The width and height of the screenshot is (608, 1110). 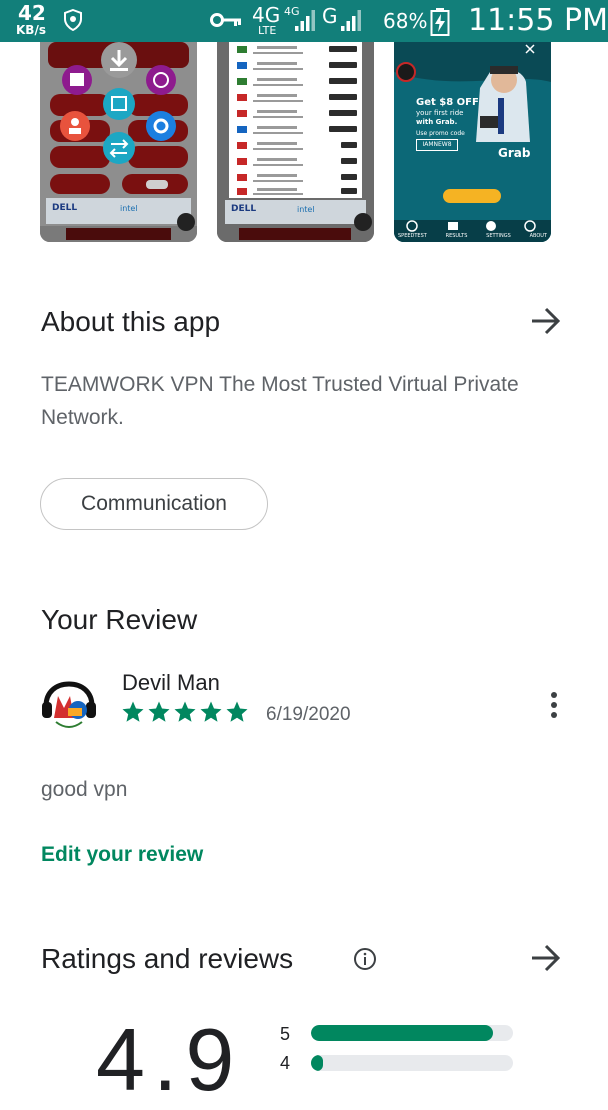 I want to click on battery-percent: 68%, so click(x=405, y=21).